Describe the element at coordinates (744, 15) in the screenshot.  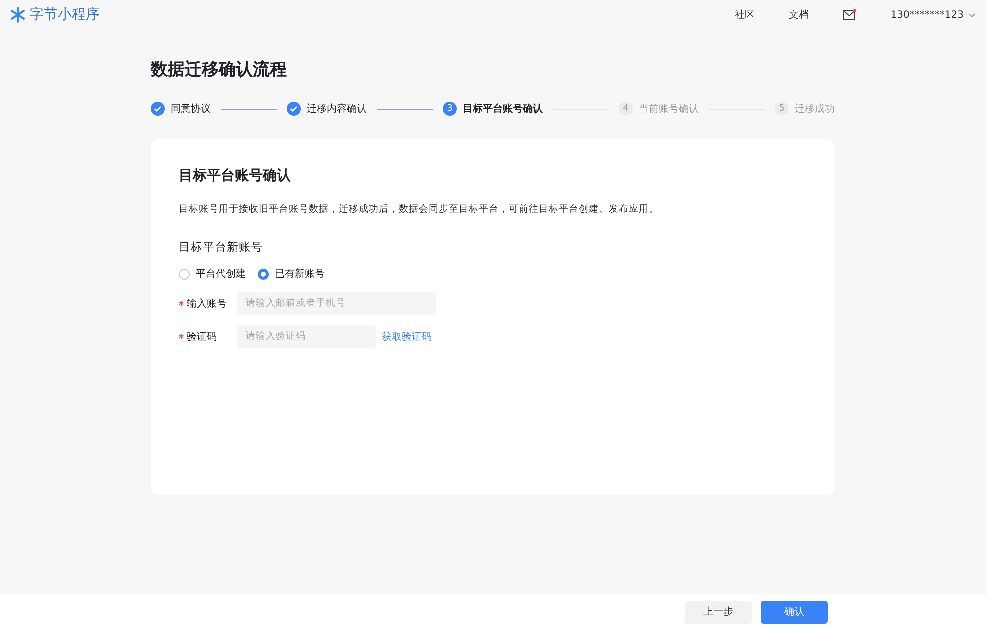
I see `nav-link: 社区` at that location.